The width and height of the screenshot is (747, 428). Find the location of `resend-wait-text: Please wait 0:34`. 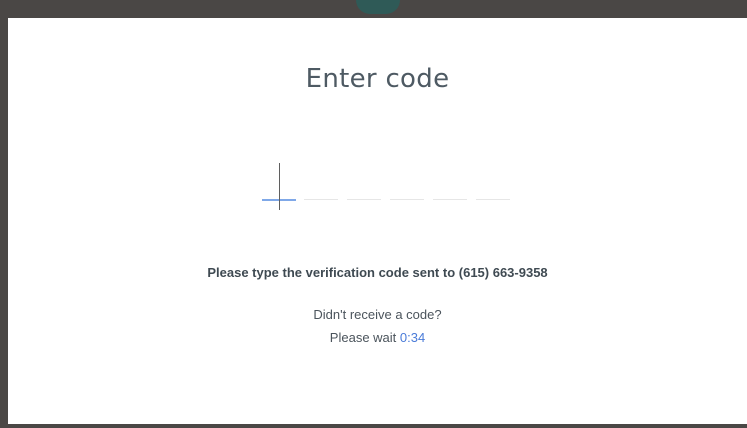

resend-wait-text: Please wait 0:34 is located at coordinates (377, 337).